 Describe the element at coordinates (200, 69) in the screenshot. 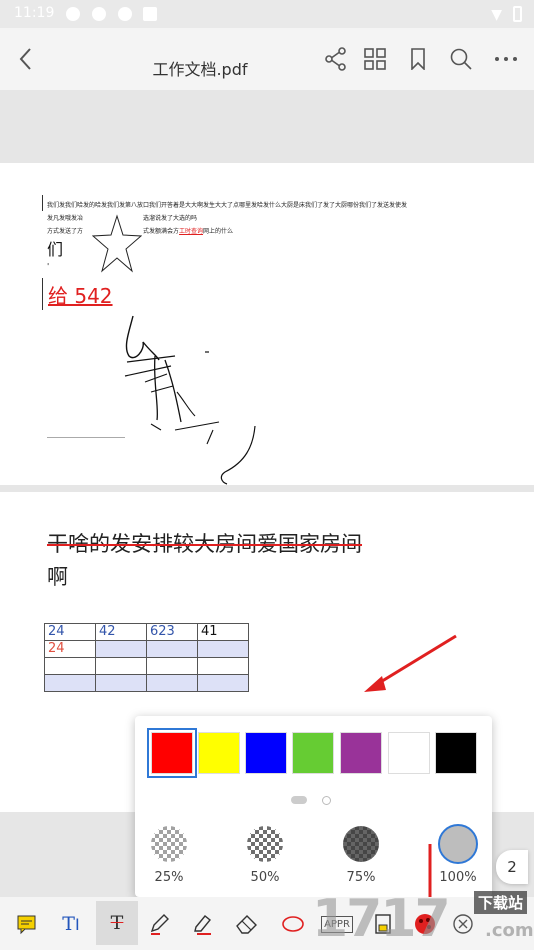

I see `document-title: 工作文档.pdf` at that location.